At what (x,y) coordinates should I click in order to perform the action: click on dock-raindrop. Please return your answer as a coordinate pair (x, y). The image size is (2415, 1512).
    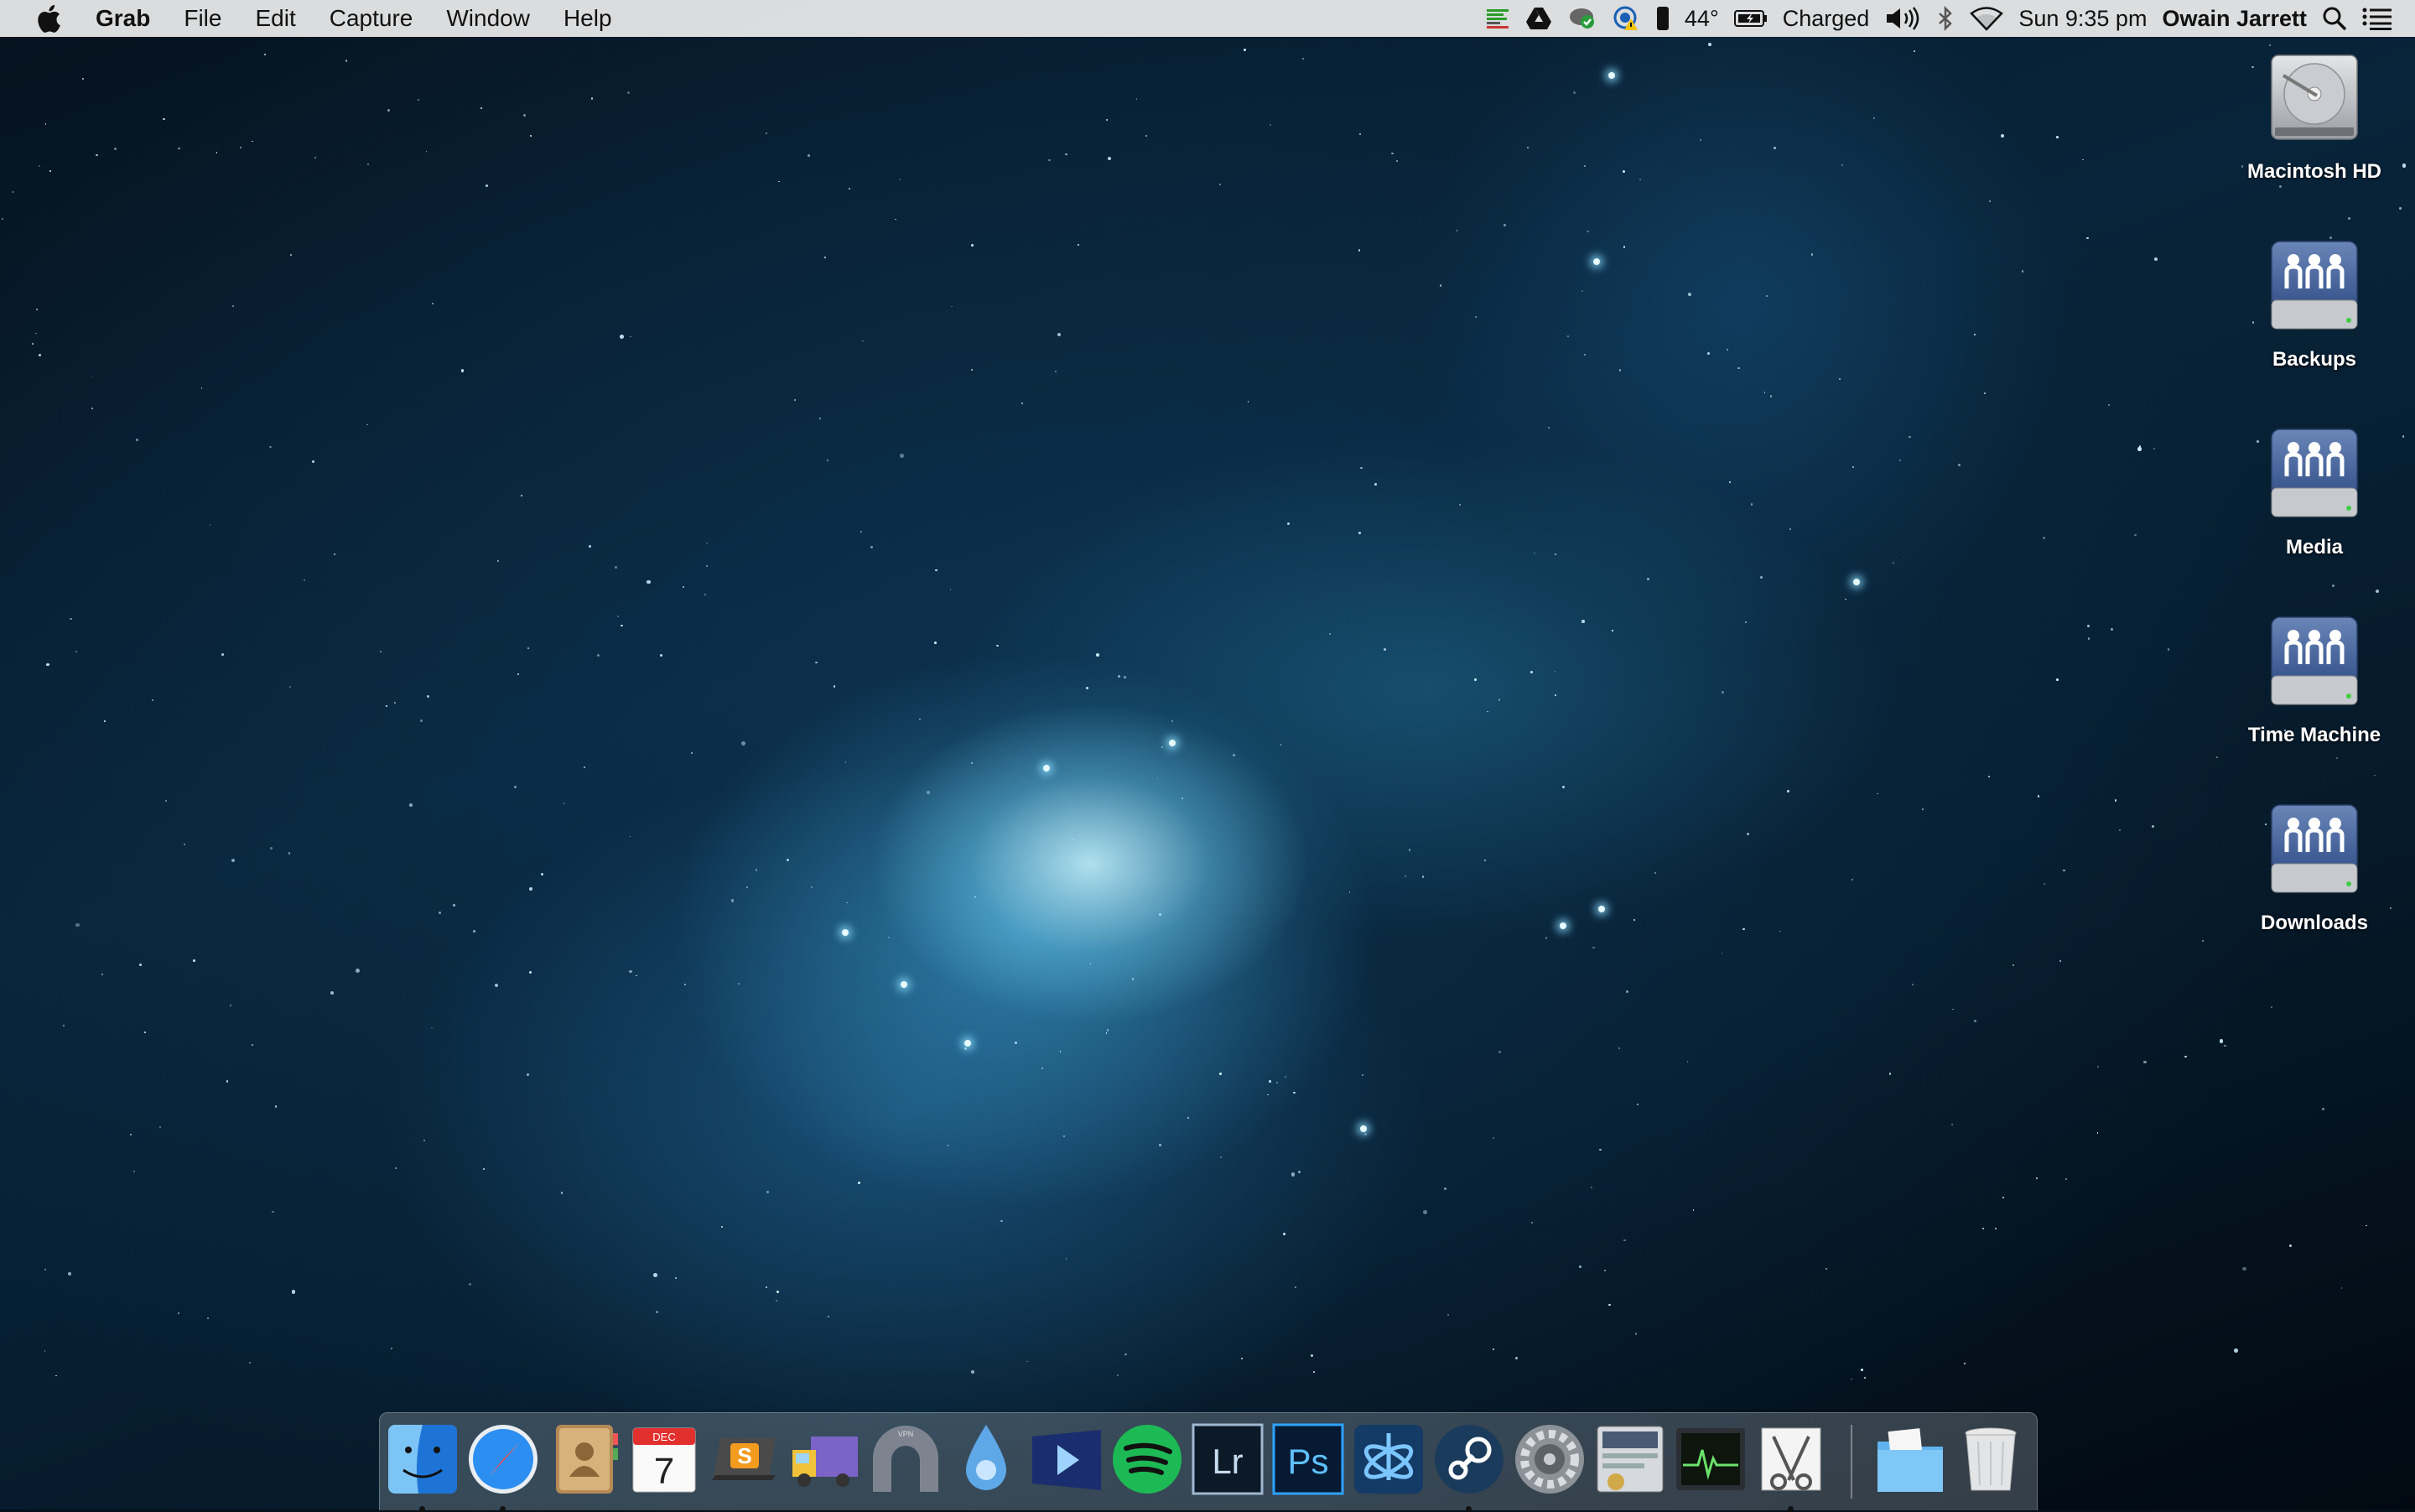
    Looking at the image, I should click on (986, 1459).